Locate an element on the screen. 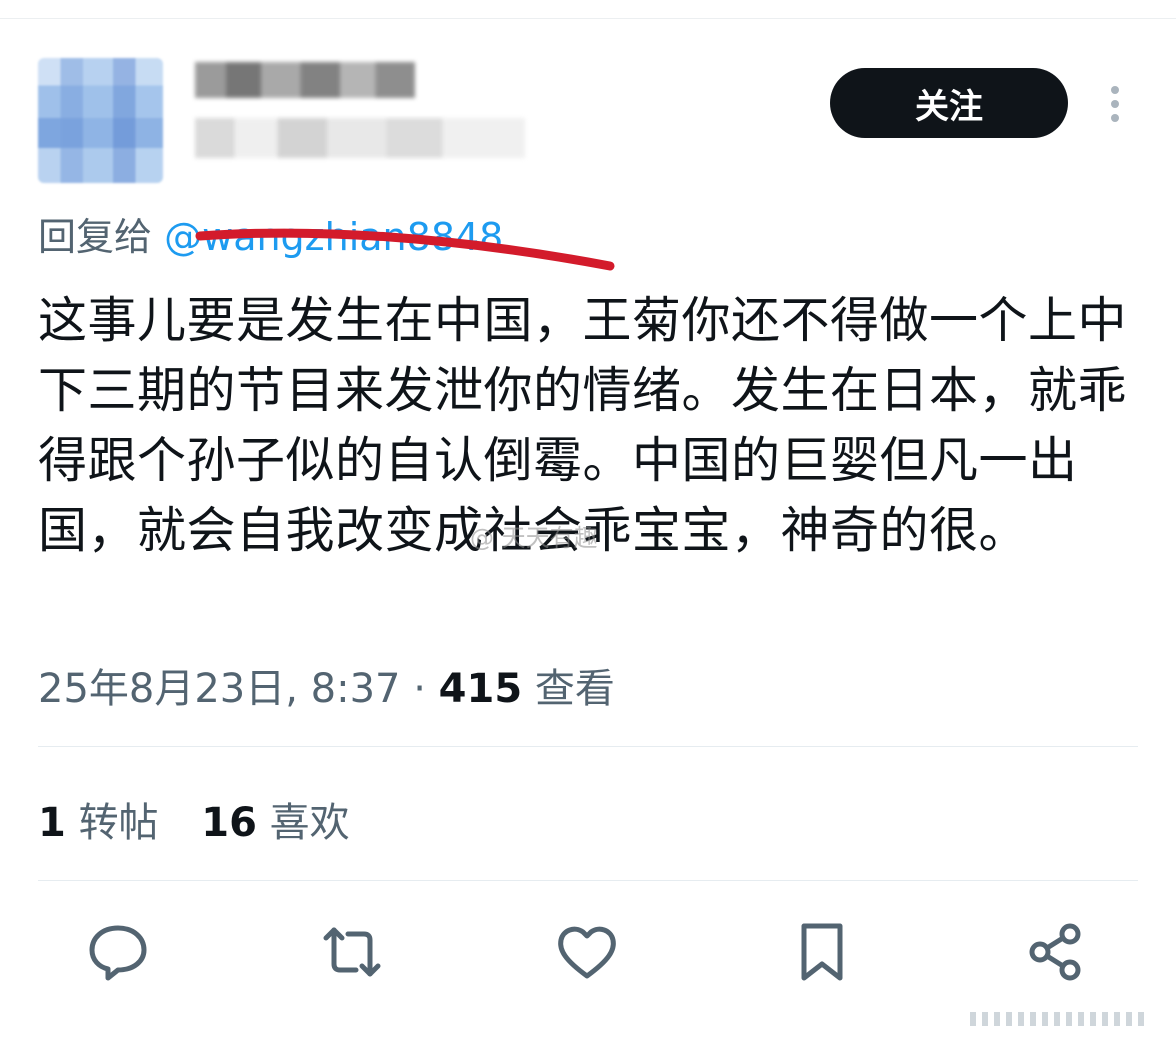 This screenshot has width=1176, height=1053. more-icon is located at coordinates (1115, 104).